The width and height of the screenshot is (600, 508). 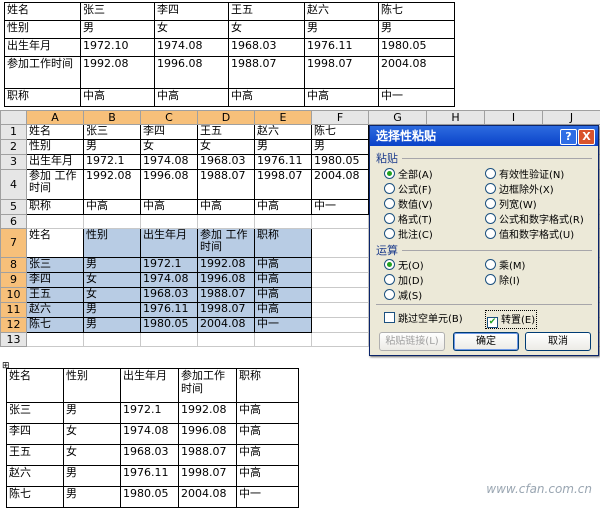 What do you see at coordinates (169, 310) in the screenshot?
I see `sheet-cell: 1976.11` at bounding box center [169, 310].